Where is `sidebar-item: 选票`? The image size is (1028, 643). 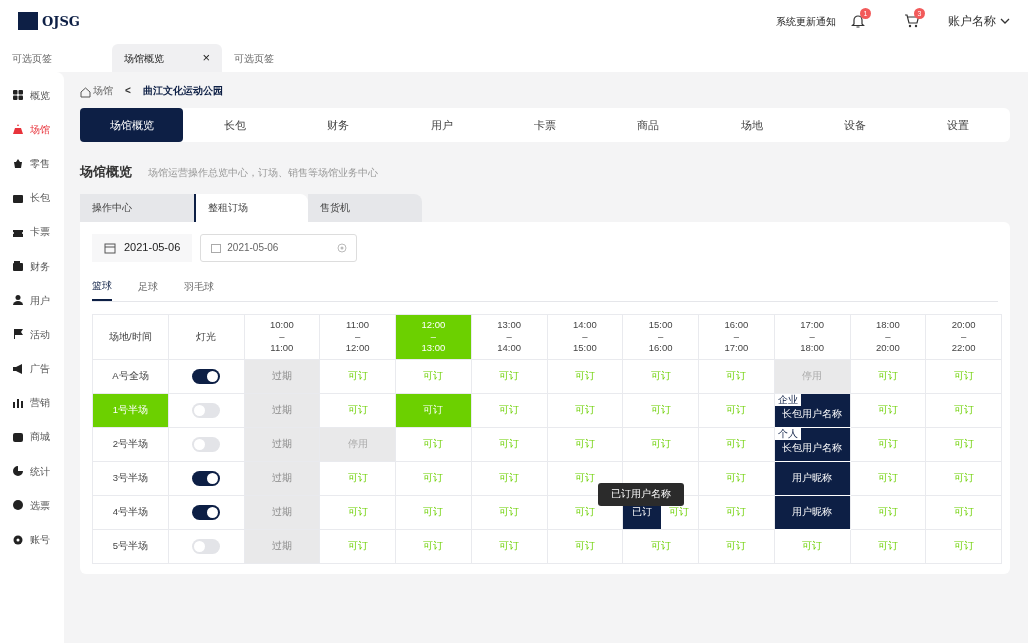
sidebar-item: 选票 is located at coordinates (32, 505).